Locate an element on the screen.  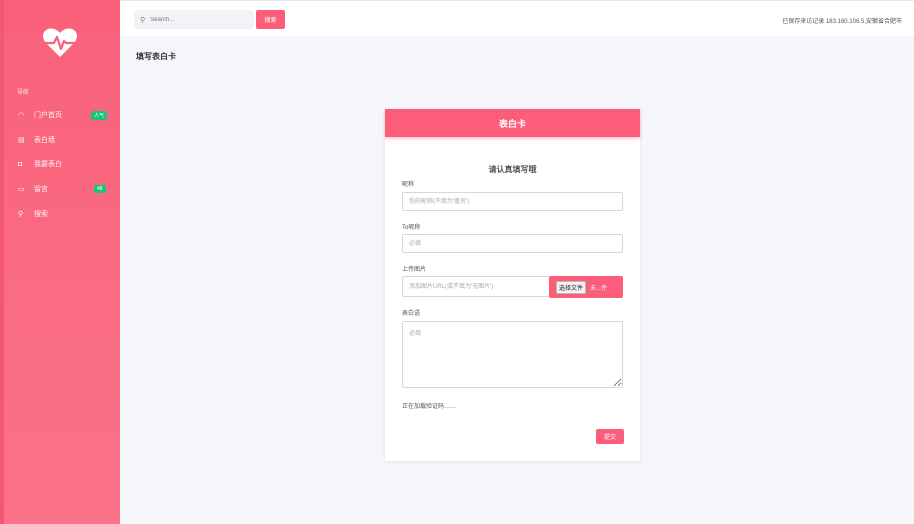
image-url-input is located at coordinates (476, 286).